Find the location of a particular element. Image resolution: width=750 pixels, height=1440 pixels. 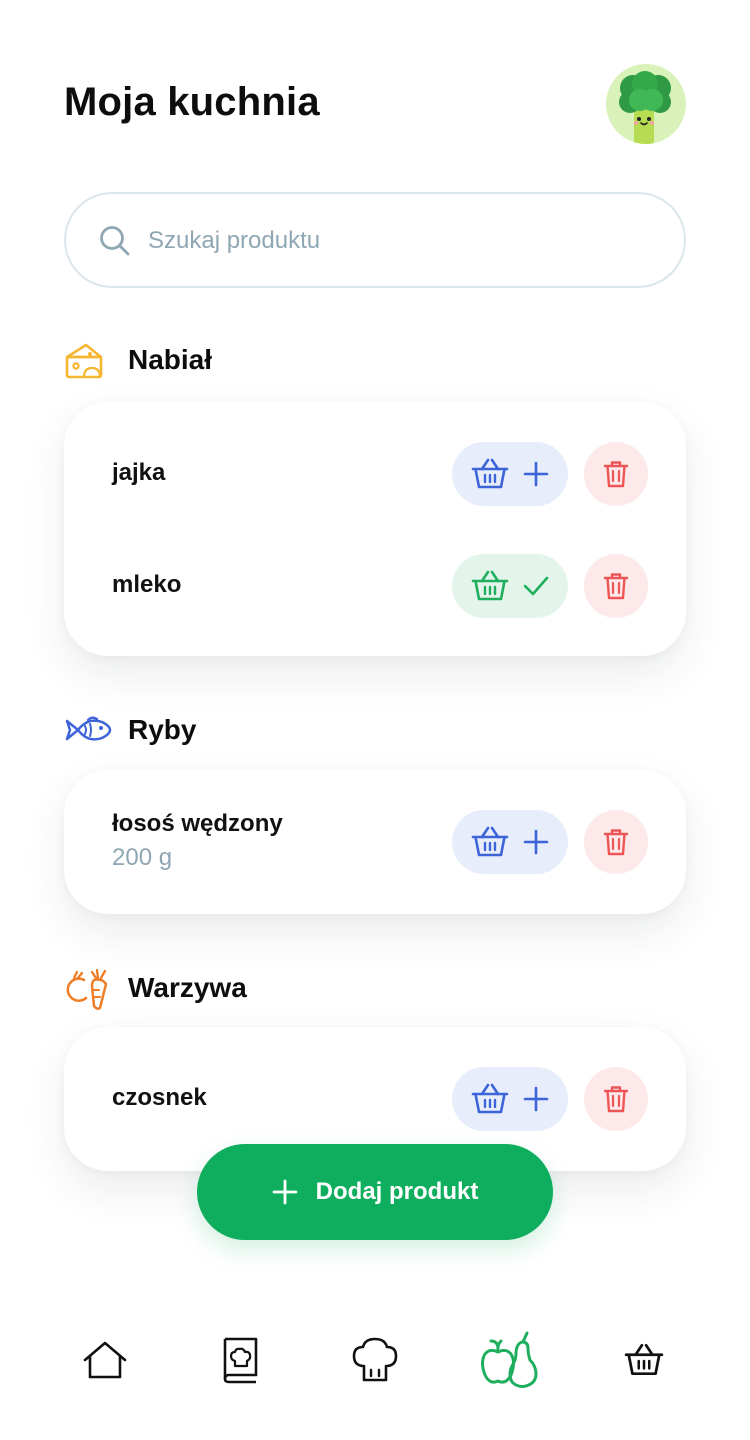

product-quantity: 200 g is located at coordinates (142, 857).